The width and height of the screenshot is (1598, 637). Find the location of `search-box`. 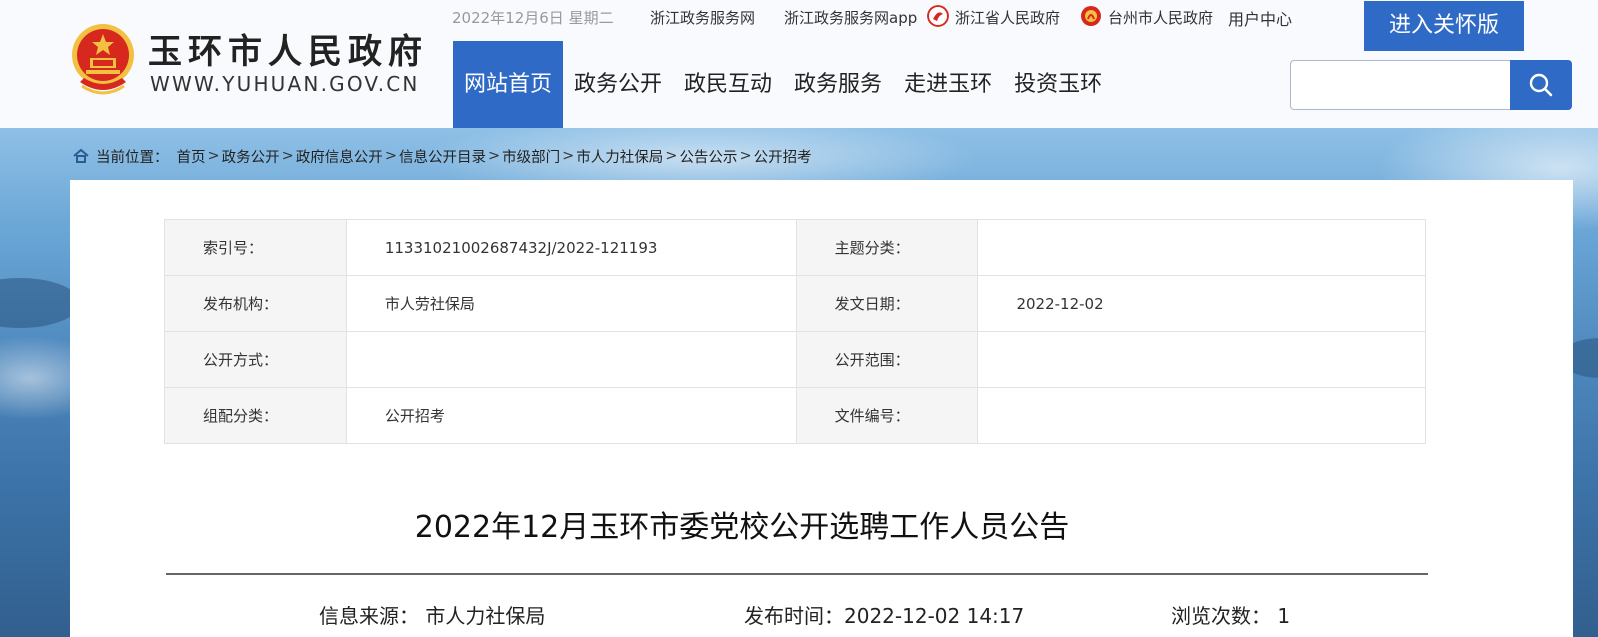

search-box is located at coordinates (1431, 85).